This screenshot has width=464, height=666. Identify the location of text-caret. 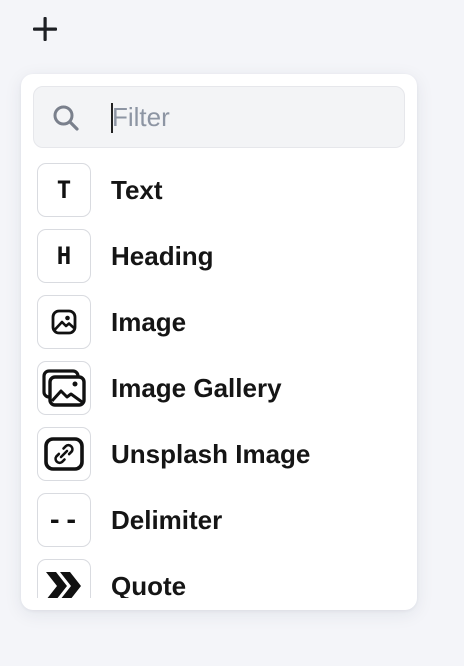
(112, 118).